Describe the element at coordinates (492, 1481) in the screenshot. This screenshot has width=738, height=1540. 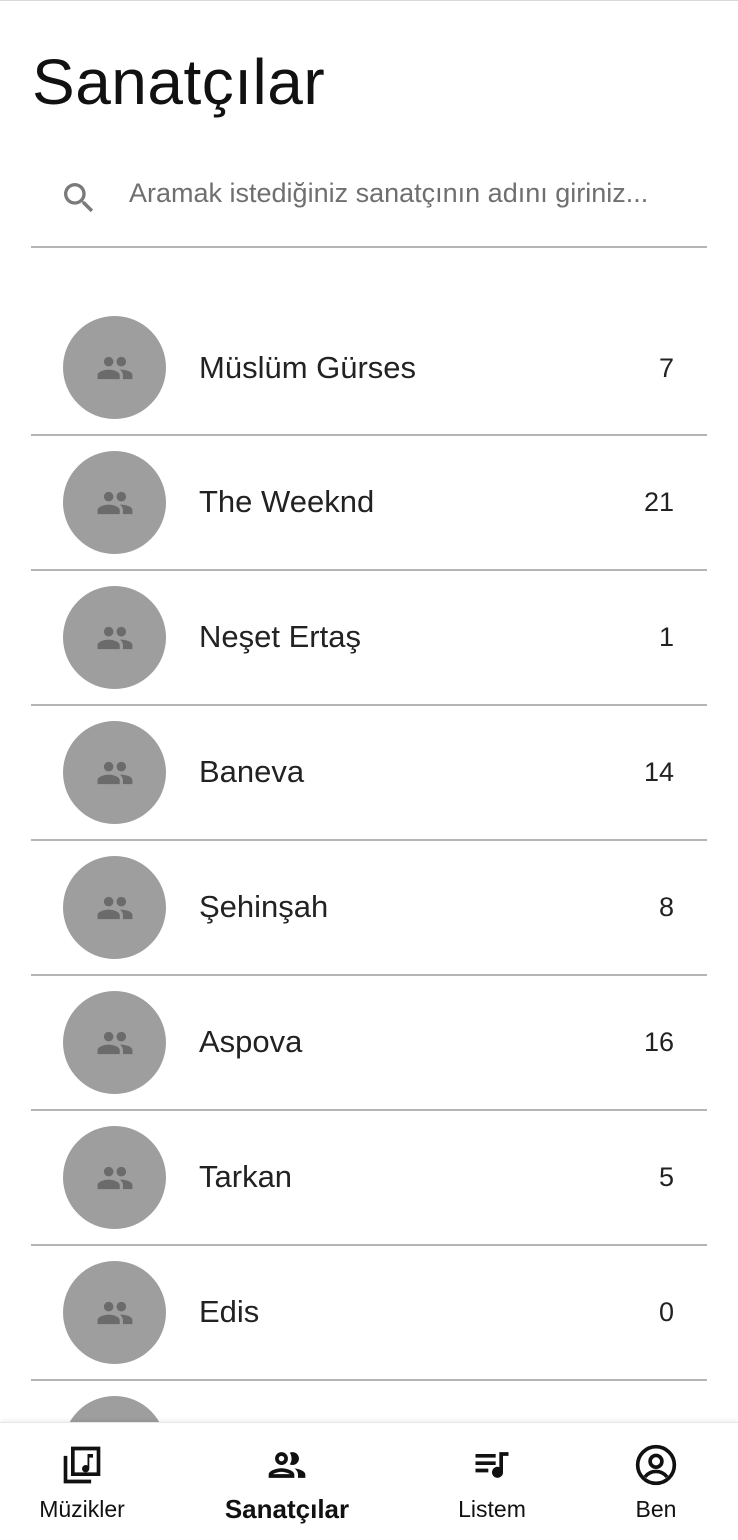
I see `nav-item-listem: Listem` at that location.